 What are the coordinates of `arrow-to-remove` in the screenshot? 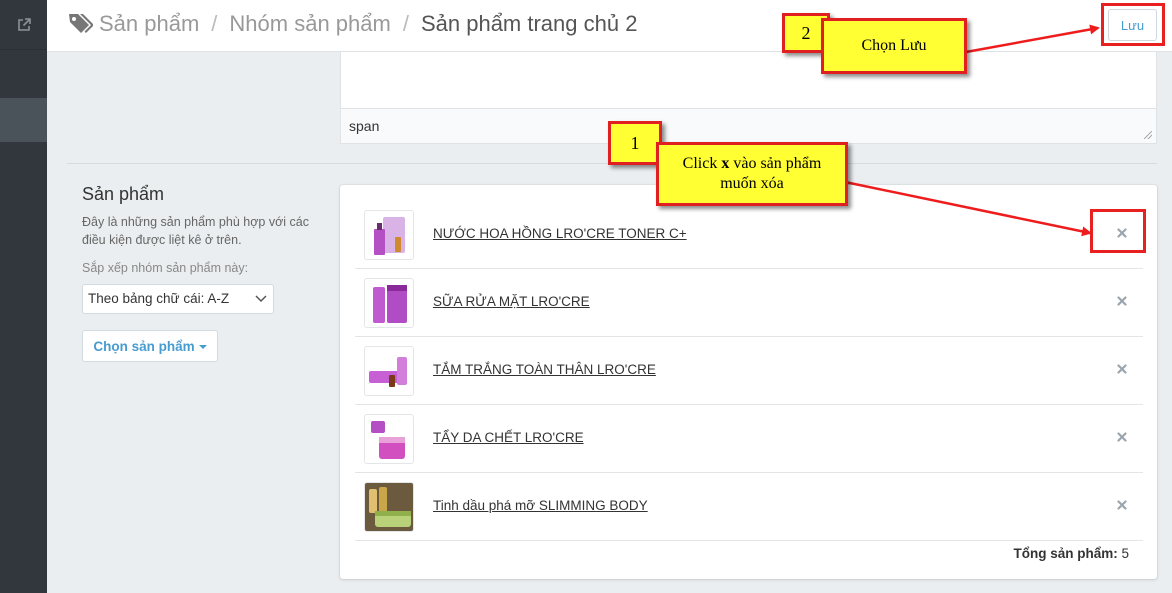 It's located at (968, 208).